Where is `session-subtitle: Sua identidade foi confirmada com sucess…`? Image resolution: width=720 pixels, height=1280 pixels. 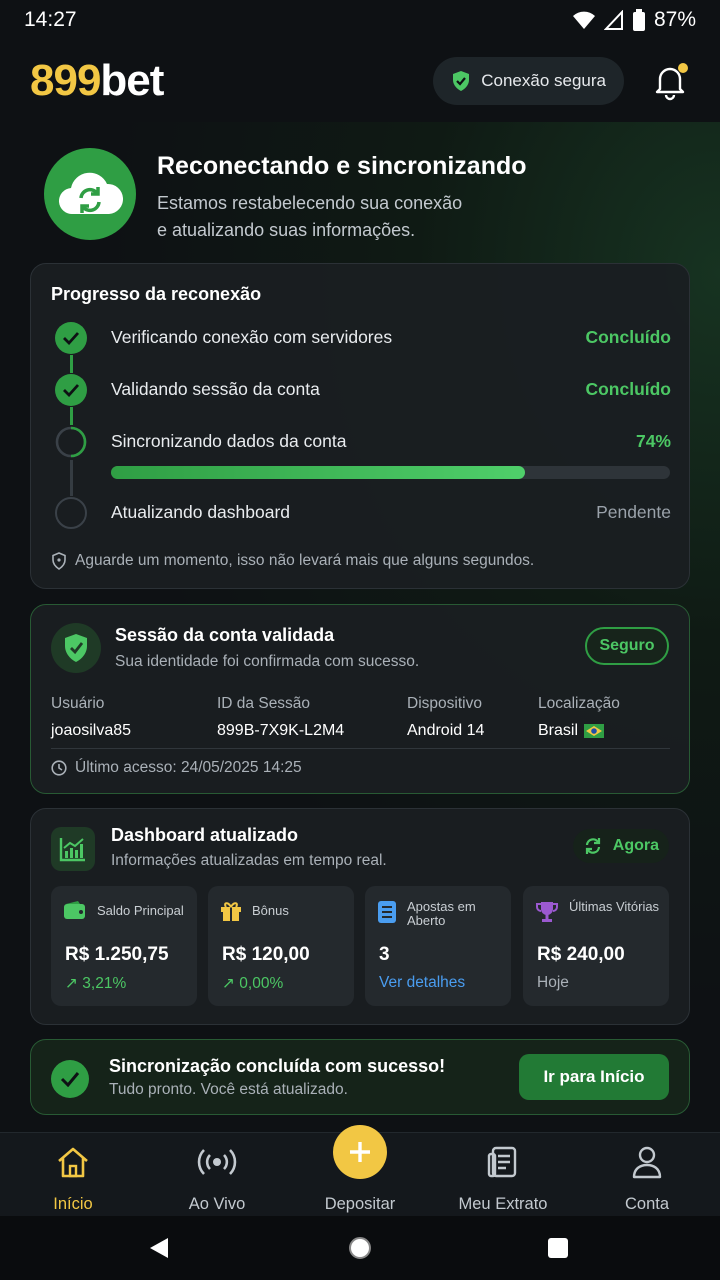 session-subtitle: Sua identidade foi confirmada com sucess… is located at coordinates (267, 661).